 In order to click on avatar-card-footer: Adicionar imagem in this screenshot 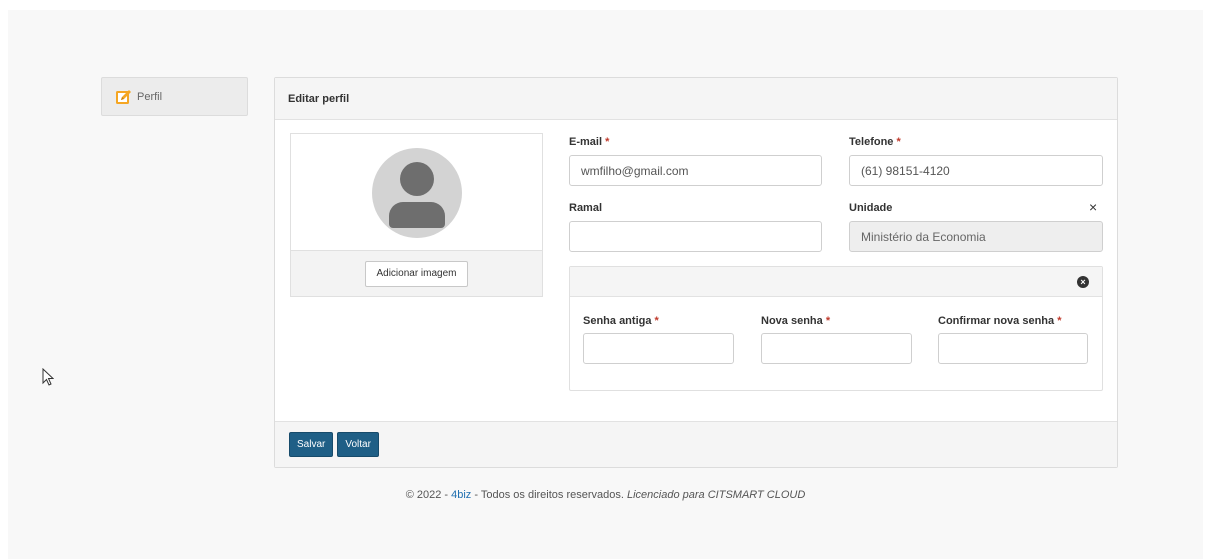, I will do `click(416, 273)`.